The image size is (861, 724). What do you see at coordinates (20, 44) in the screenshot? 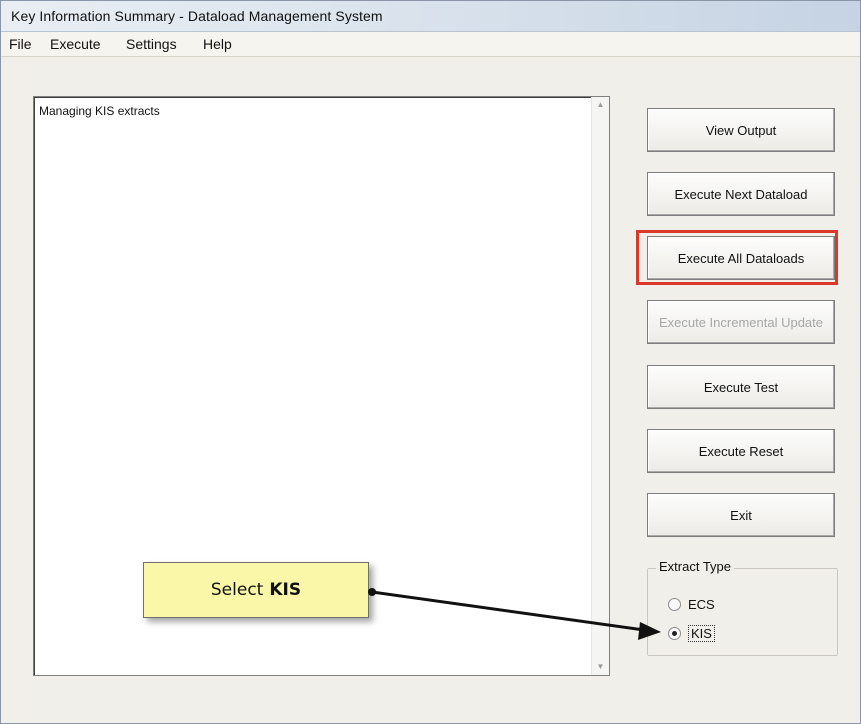
I see `menu-file: File` at bounding box center [20, 44].